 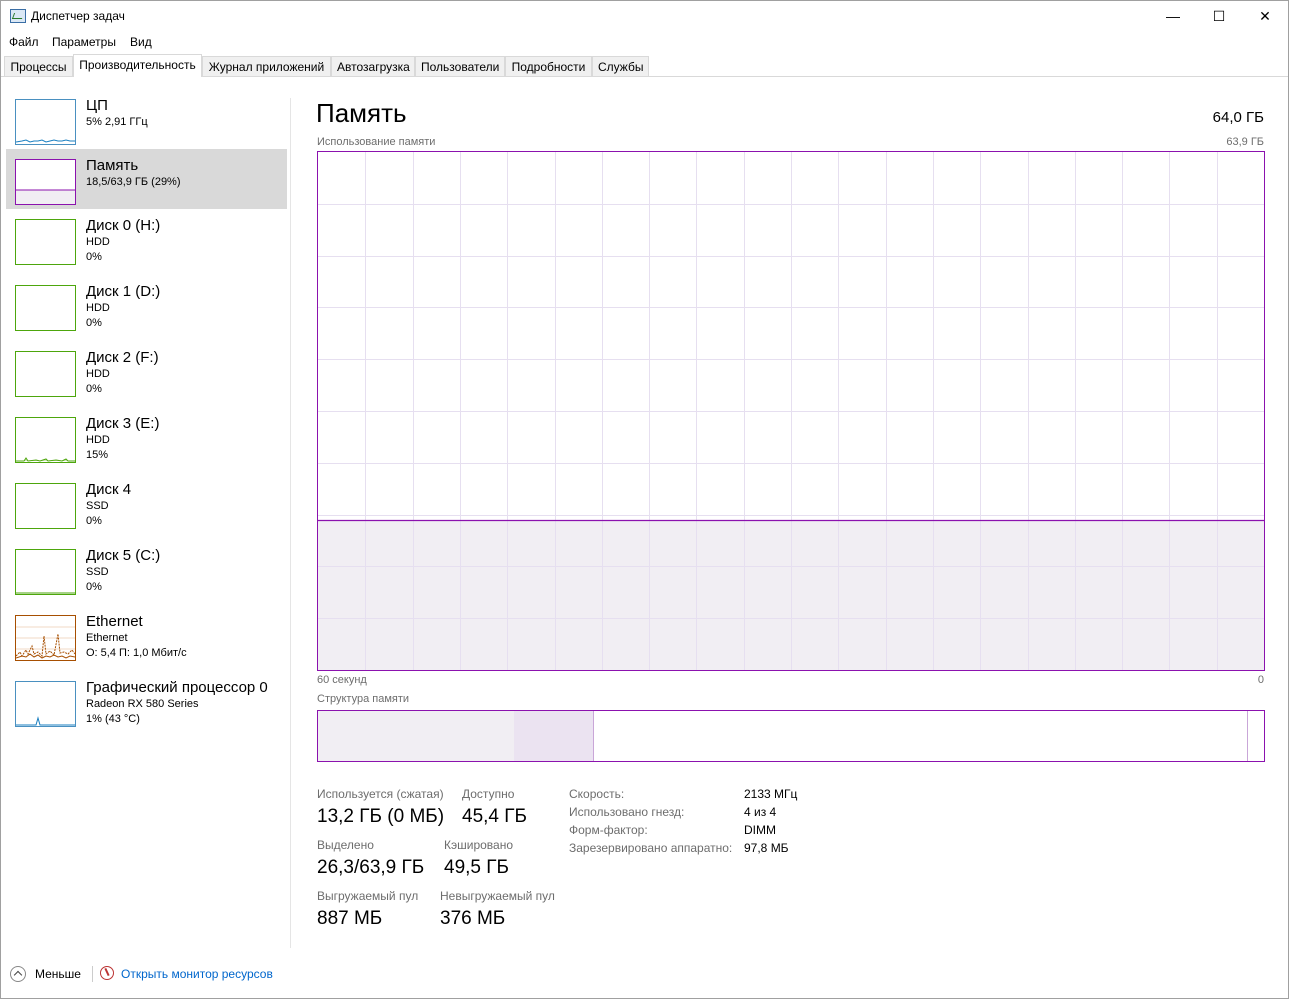 I want to click on graph-label: Использование памяти, so click(x=376, y=142).